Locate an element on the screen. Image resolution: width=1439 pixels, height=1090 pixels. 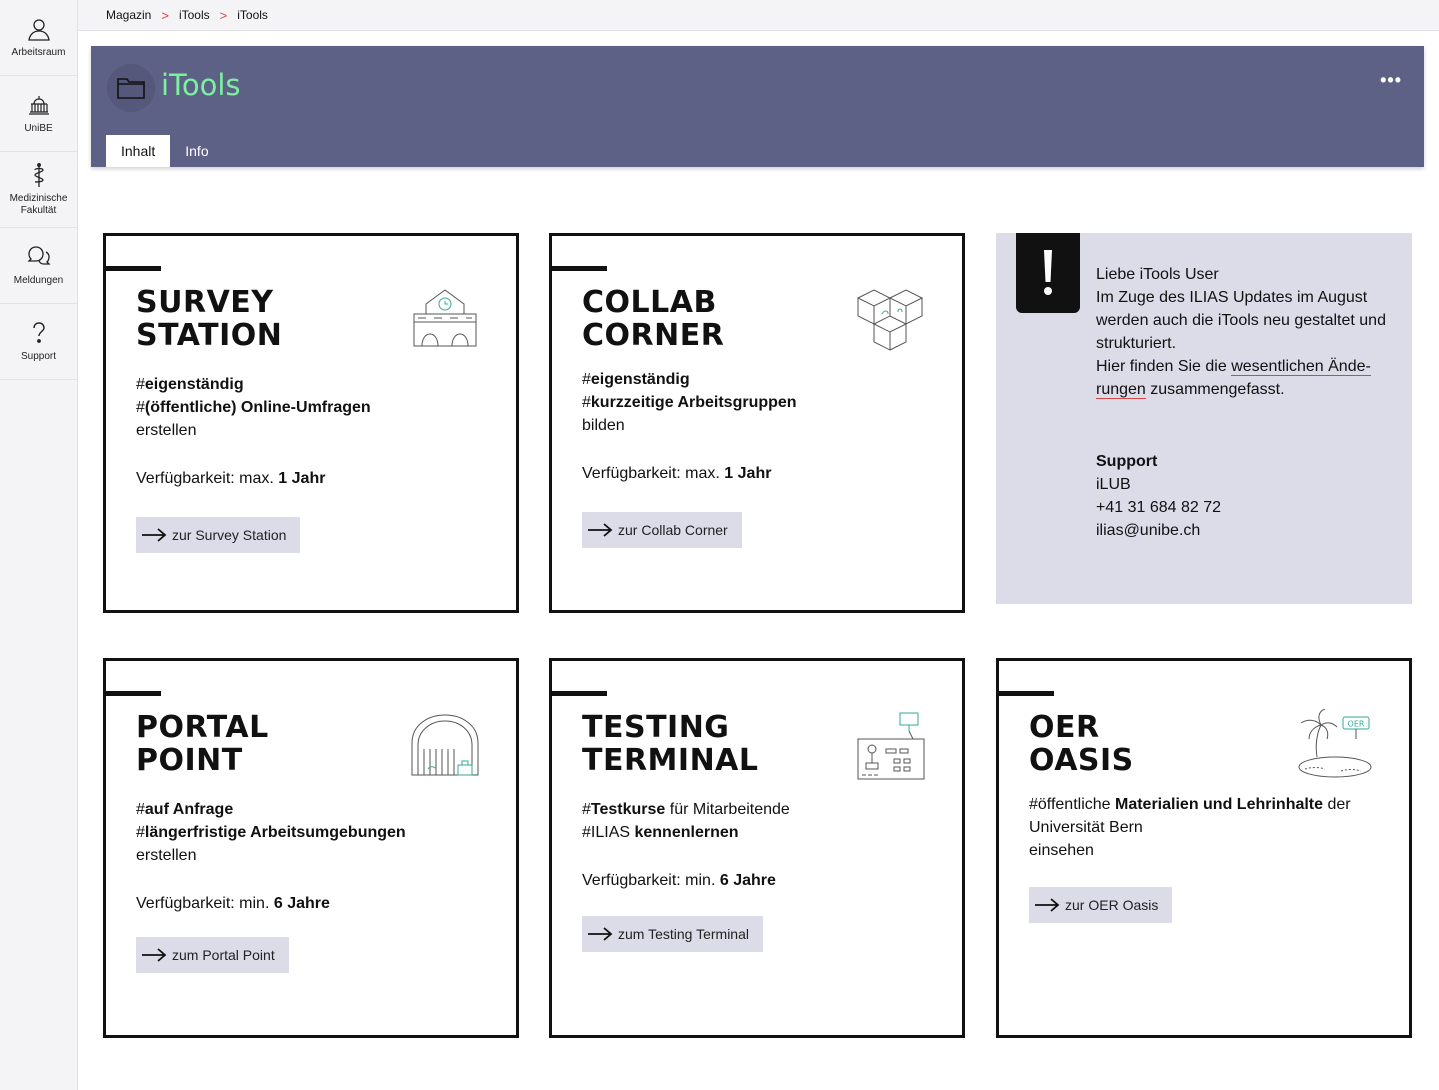
oer-oasis-island-icon: OER is located at coordinates (1335, 743).